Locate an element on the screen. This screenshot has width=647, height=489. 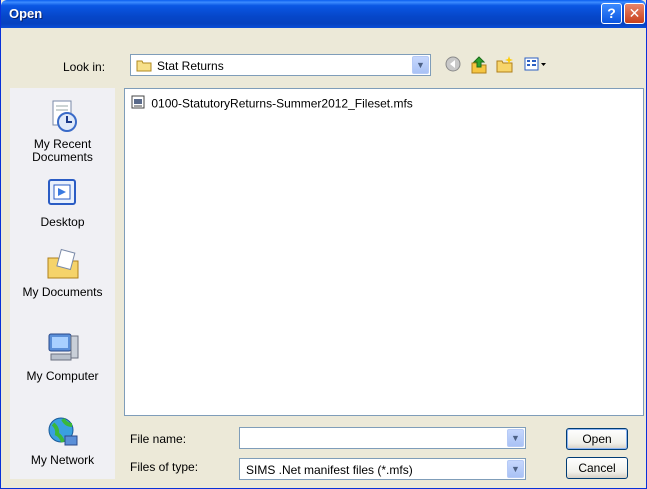
place-recent-documents: My Recent Documents is located at coordinates (62, 131).